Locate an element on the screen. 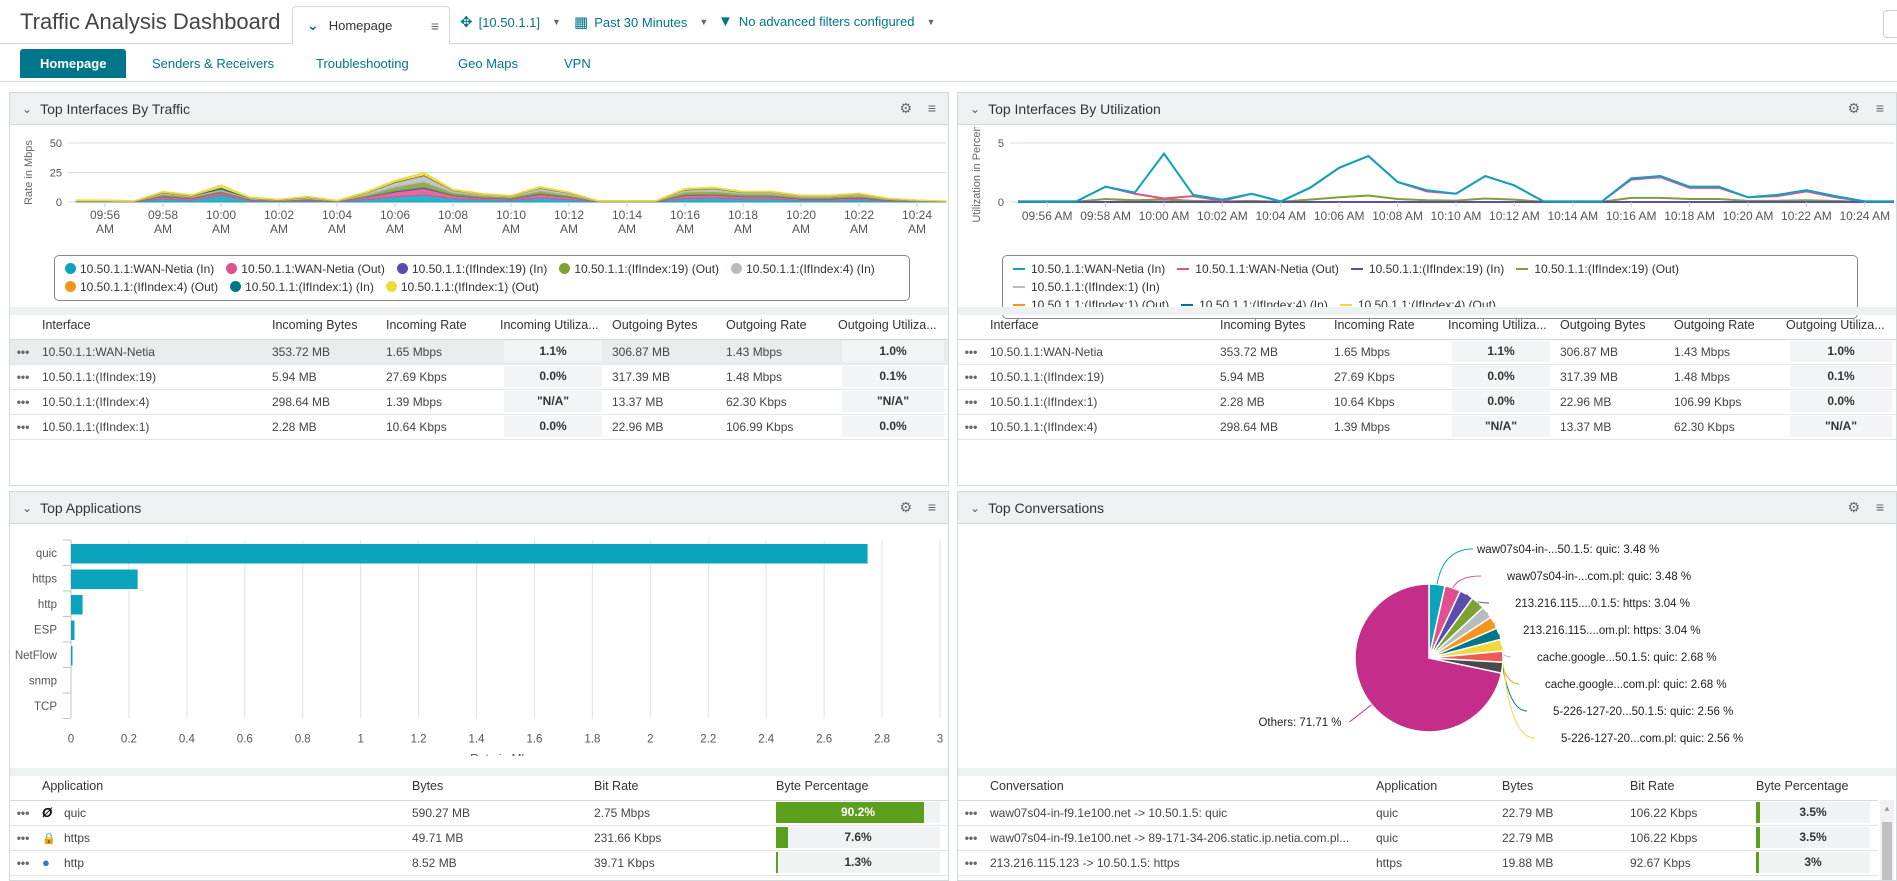 This screenshot has width=1897, height=881. bar-quic is located at coordinates (469, 554).